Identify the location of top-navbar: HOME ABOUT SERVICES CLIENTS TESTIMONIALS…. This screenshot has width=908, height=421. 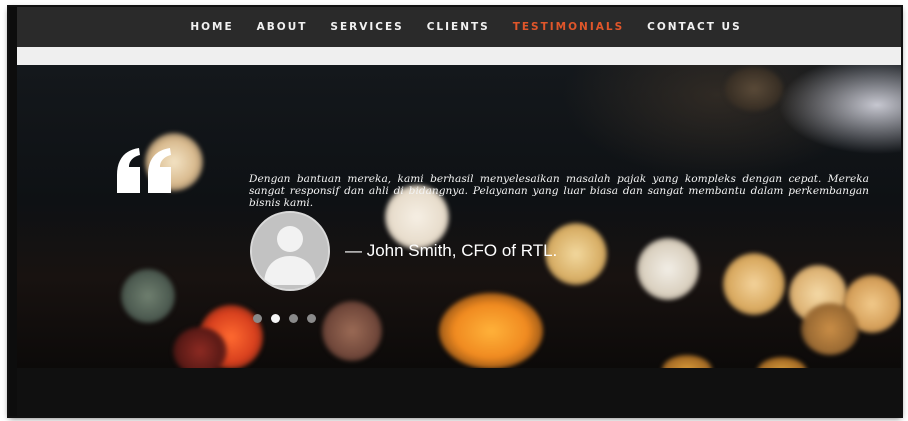
(459, 27).